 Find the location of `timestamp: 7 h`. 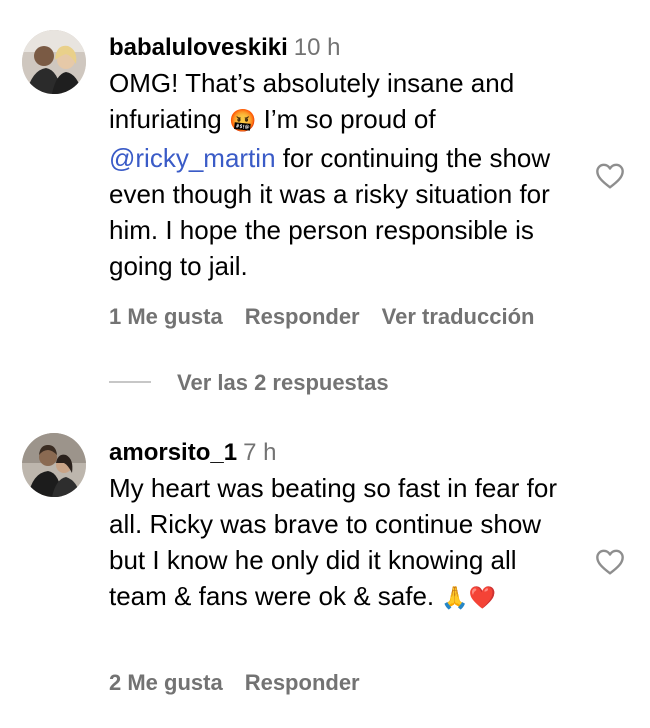

timestamp: 7 h is located at coordinates (259, 452).